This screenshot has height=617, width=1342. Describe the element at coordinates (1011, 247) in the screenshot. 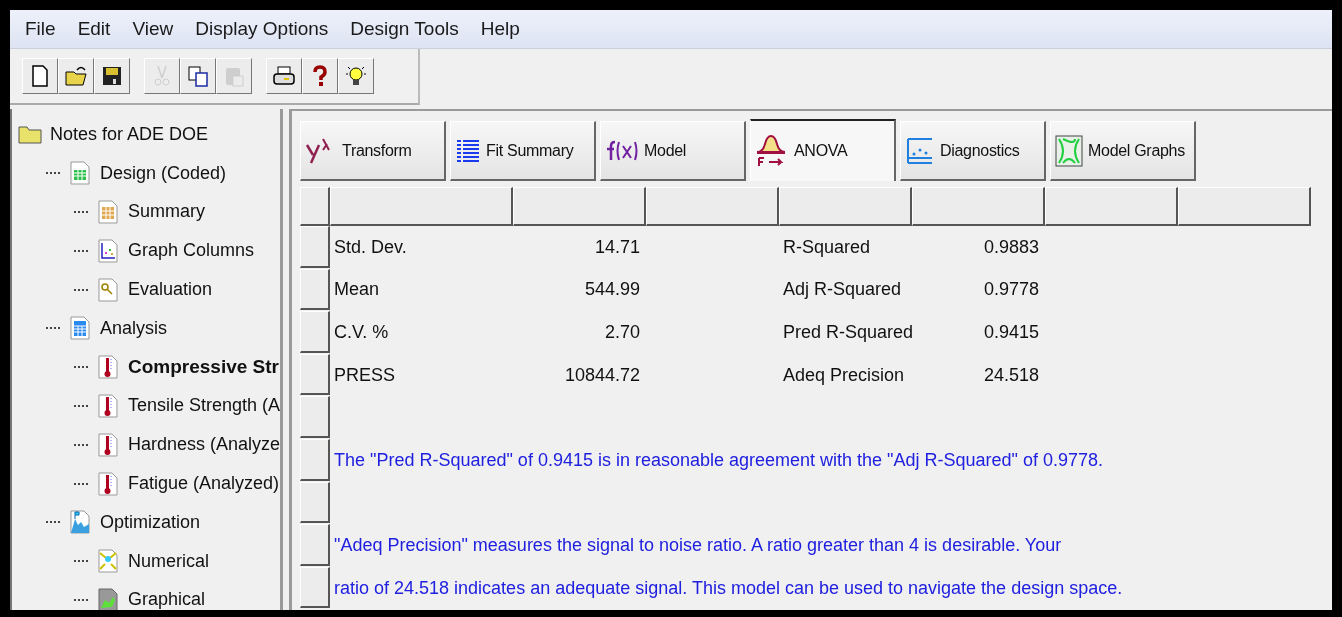

I see `table-cell-text: 0.9883` at that location.